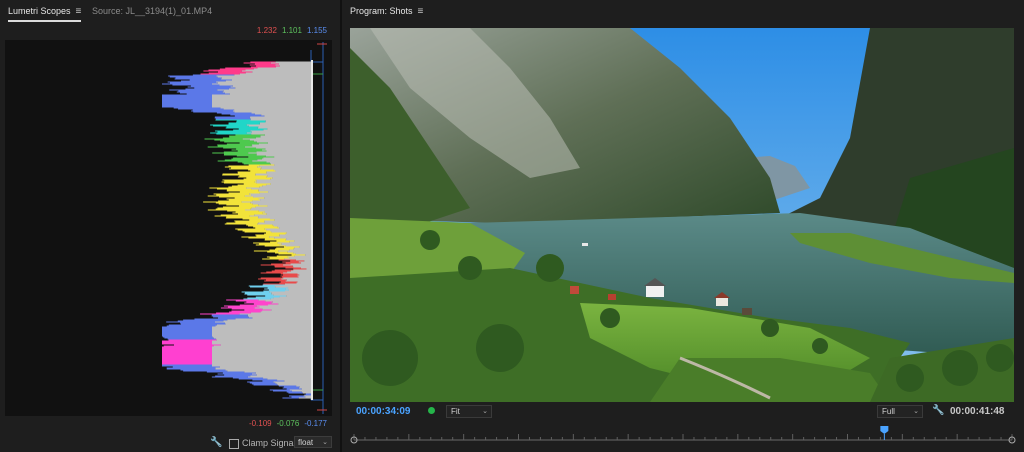  What do you see at coordinates (315, 423) in the screenshot?
I see `bottom-value-blue: -0.177` at bounding box center [315, 423].